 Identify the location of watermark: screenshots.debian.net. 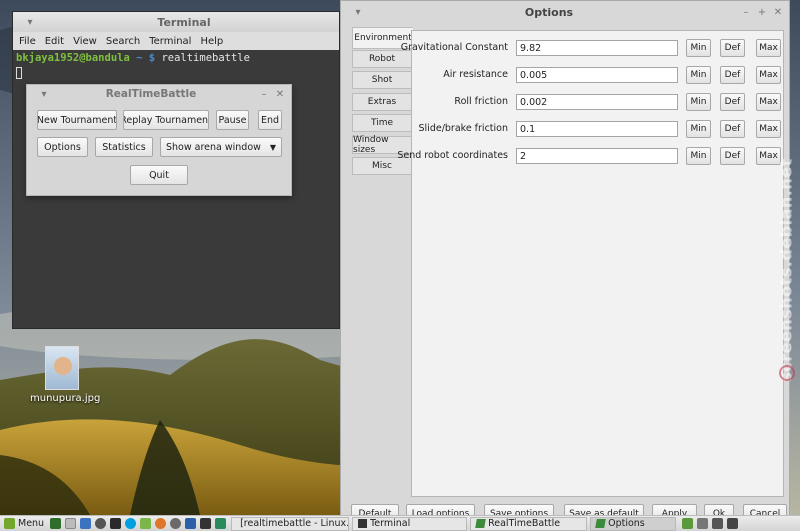
(786, 270).